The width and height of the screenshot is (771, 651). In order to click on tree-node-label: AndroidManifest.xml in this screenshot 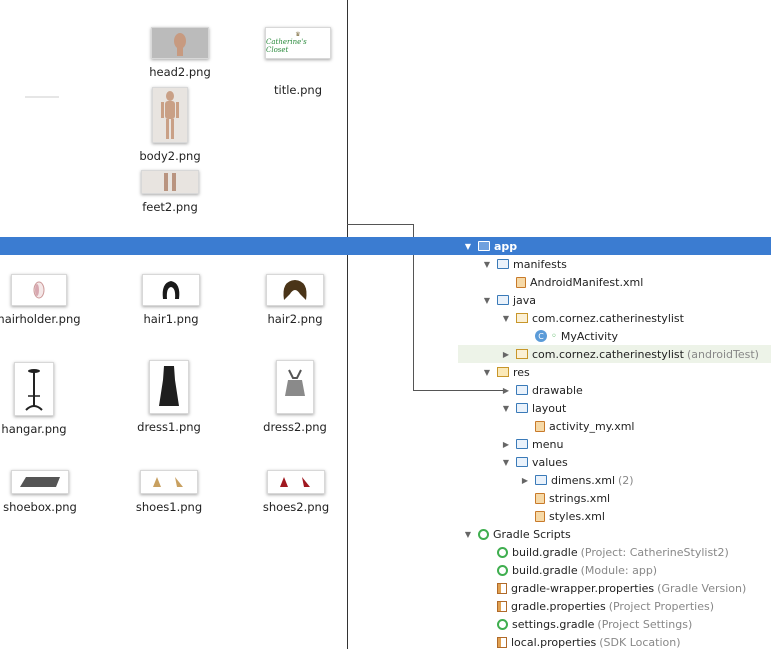, I will do `click(587, 282)`.